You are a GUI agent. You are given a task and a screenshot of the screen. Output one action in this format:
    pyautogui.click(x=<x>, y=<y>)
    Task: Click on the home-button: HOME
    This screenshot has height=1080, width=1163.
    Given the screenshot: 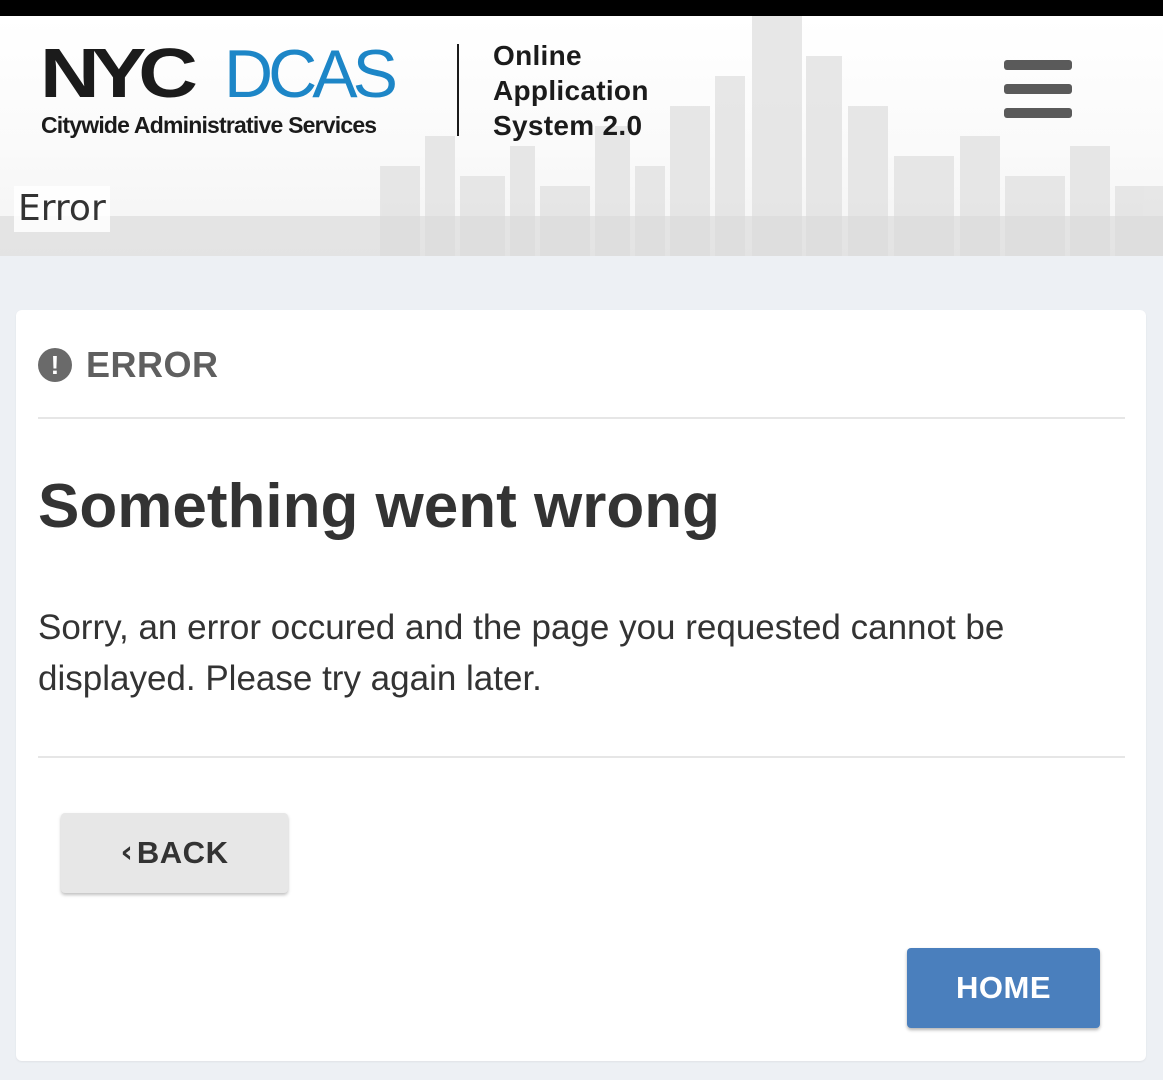 What is the action you would take?
    pyautogui.click(x=1003, y=988)
    